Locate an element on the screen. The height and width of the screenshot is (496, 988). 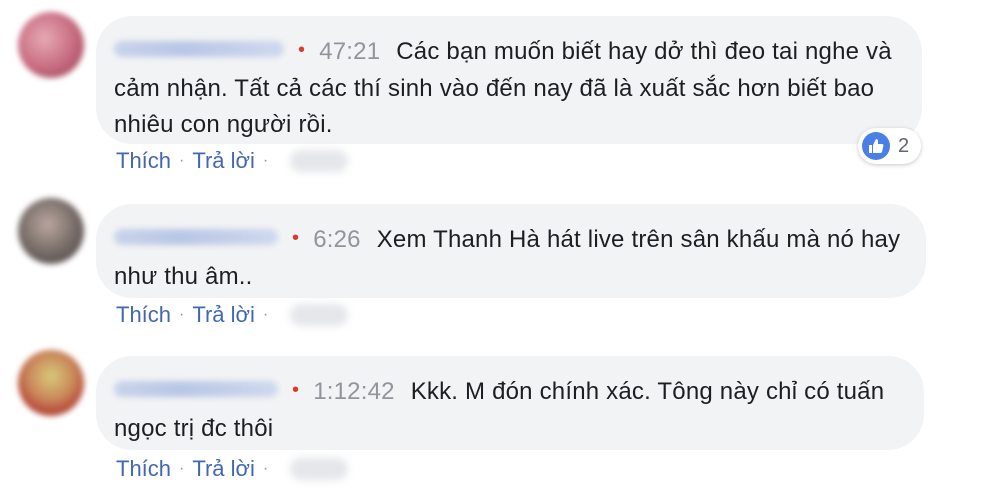
reaction-count: 2 is located at coordinates (904, 145).